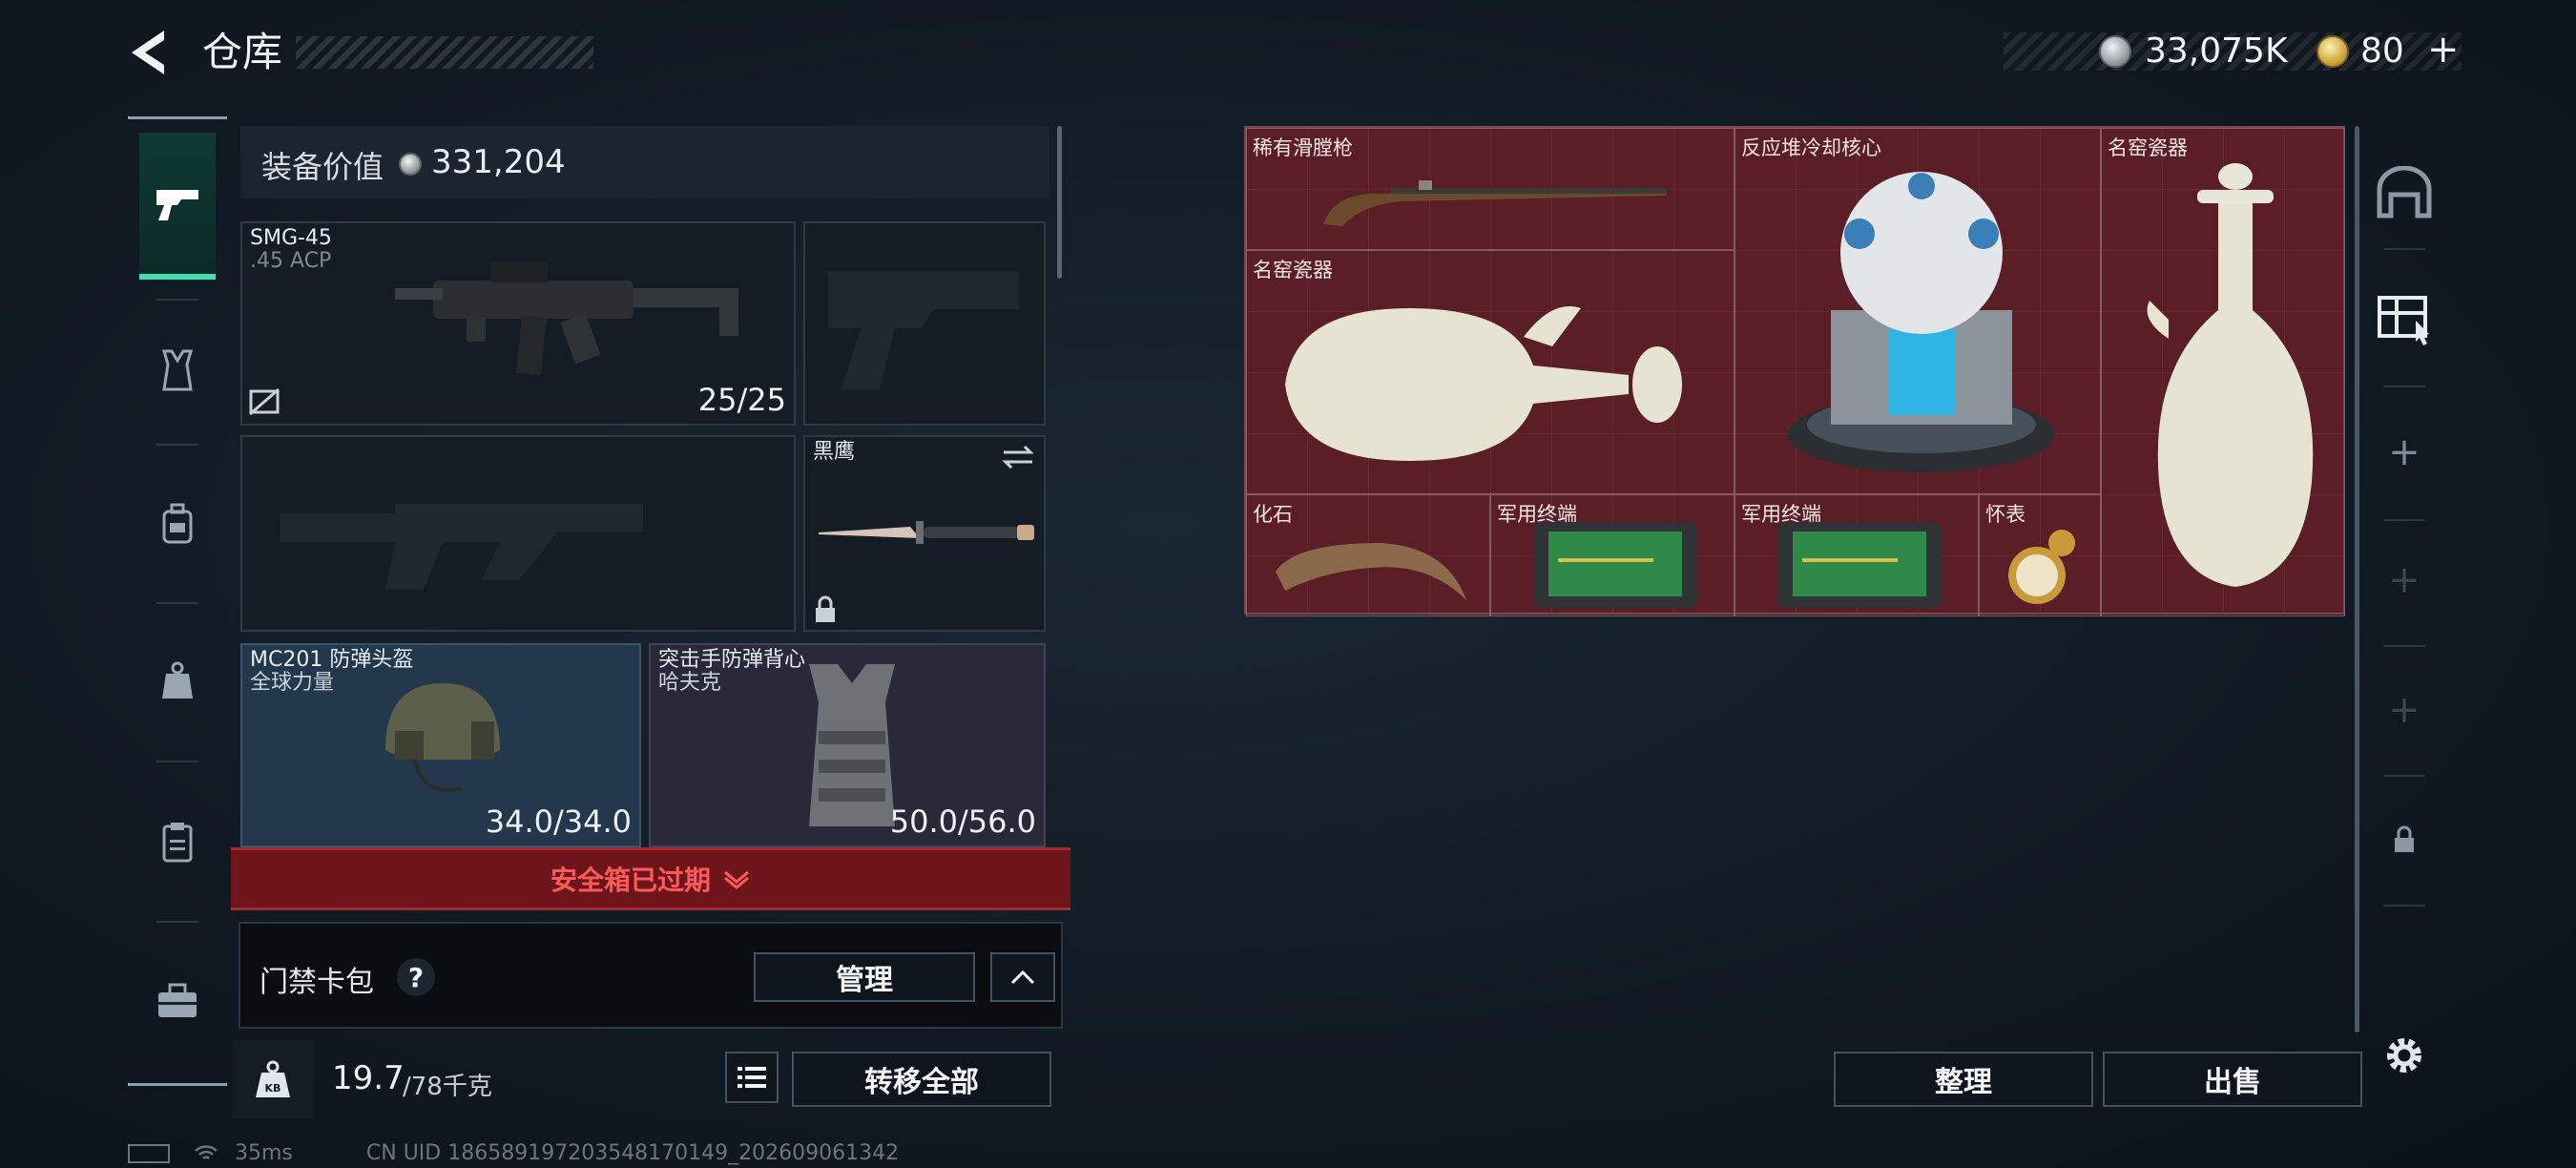 This screenshot has height=1168, width=2576. What do you see at coordinates (416, 977) in the screenshot?
I see `help-button: ?` at bounding box center [416, 977].